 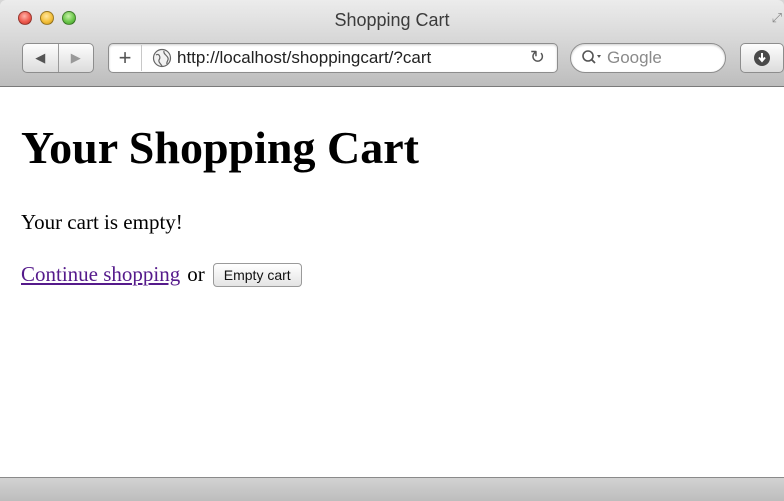 I want to click on add-bookmark-button: +, so click(x=125, y=58).